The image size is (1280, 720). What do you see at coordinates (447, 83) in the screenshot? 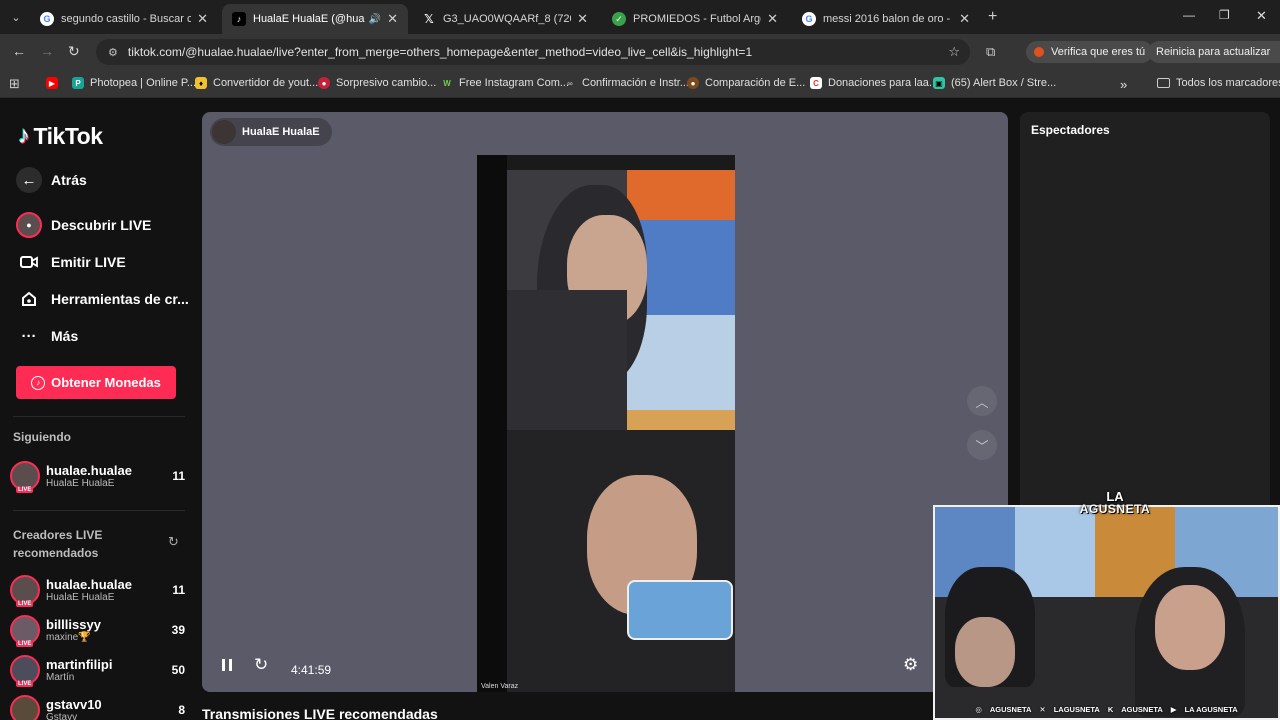
I see `w-icon: W` at bounding box center [447, 83].